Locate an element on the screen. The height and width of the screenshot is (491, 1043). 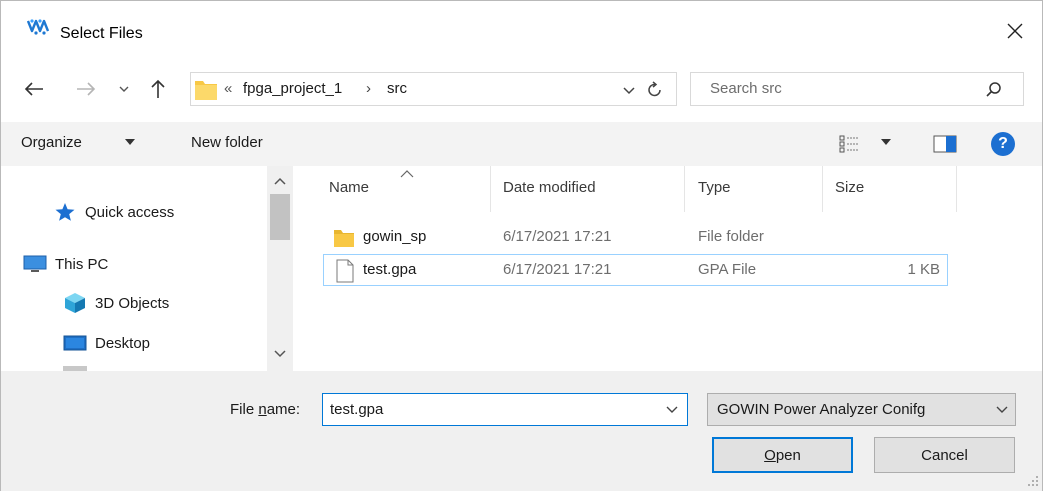
column-header-size: Size is located at coordinates (849, 187).